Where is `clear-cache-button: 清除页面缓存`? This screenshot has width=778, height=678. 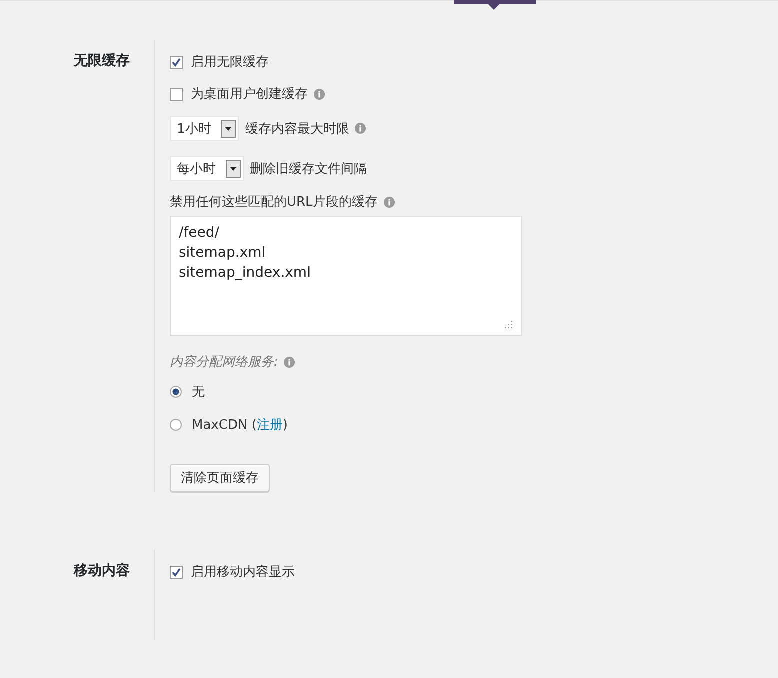 clear-cache-button: 清除页面缓存 is located at coordinates (220, 478).